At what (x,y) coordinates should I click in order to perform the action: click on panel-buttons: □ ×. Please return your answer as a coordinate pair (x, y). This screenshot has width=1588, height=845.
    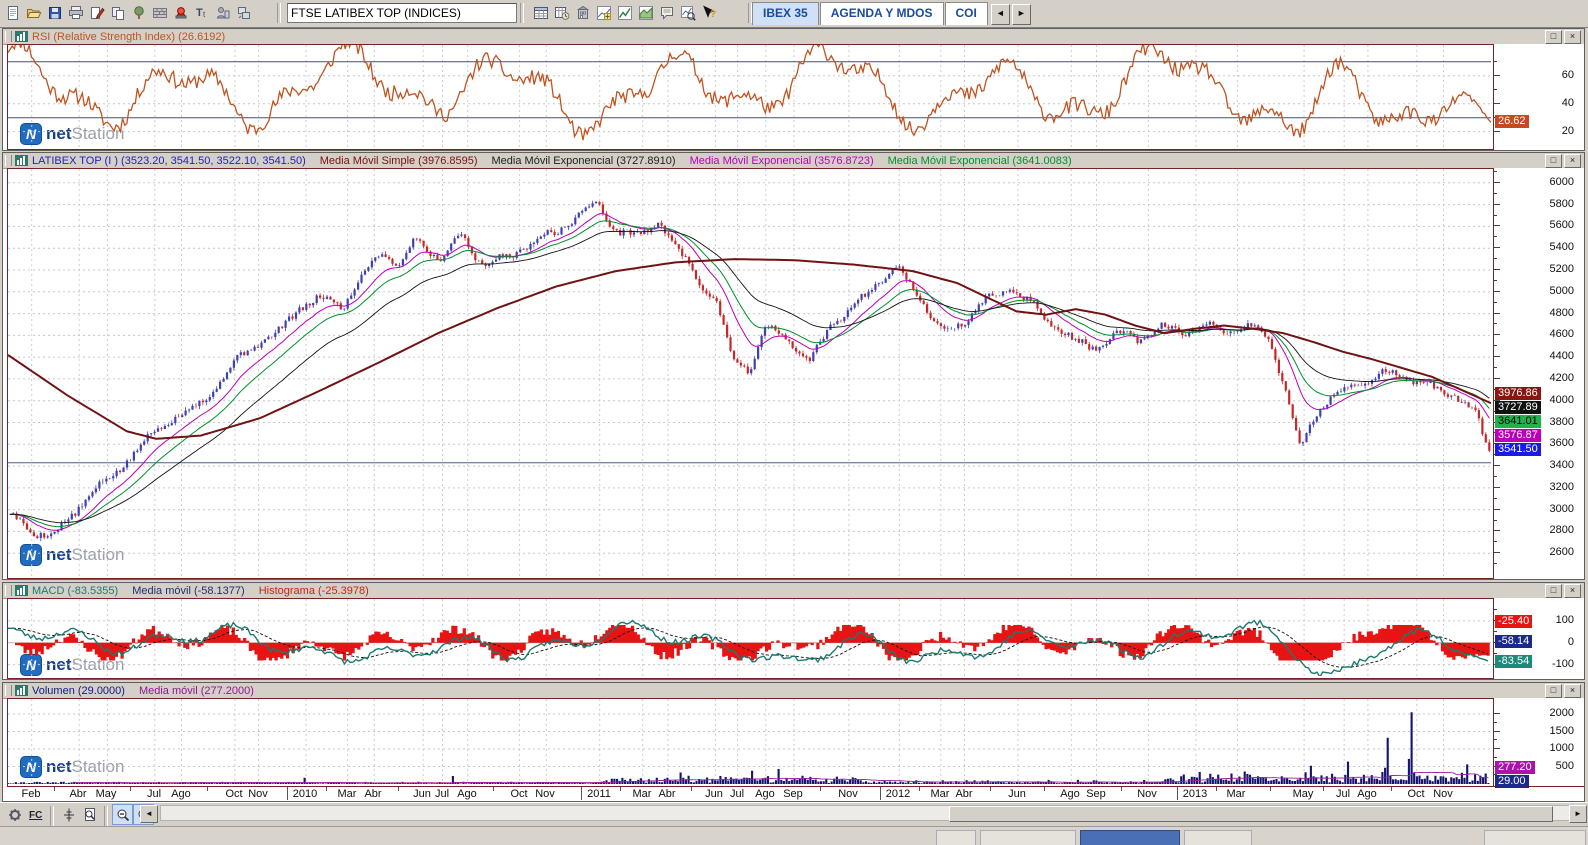
    Looking at the image, I should click on (1562, 690).